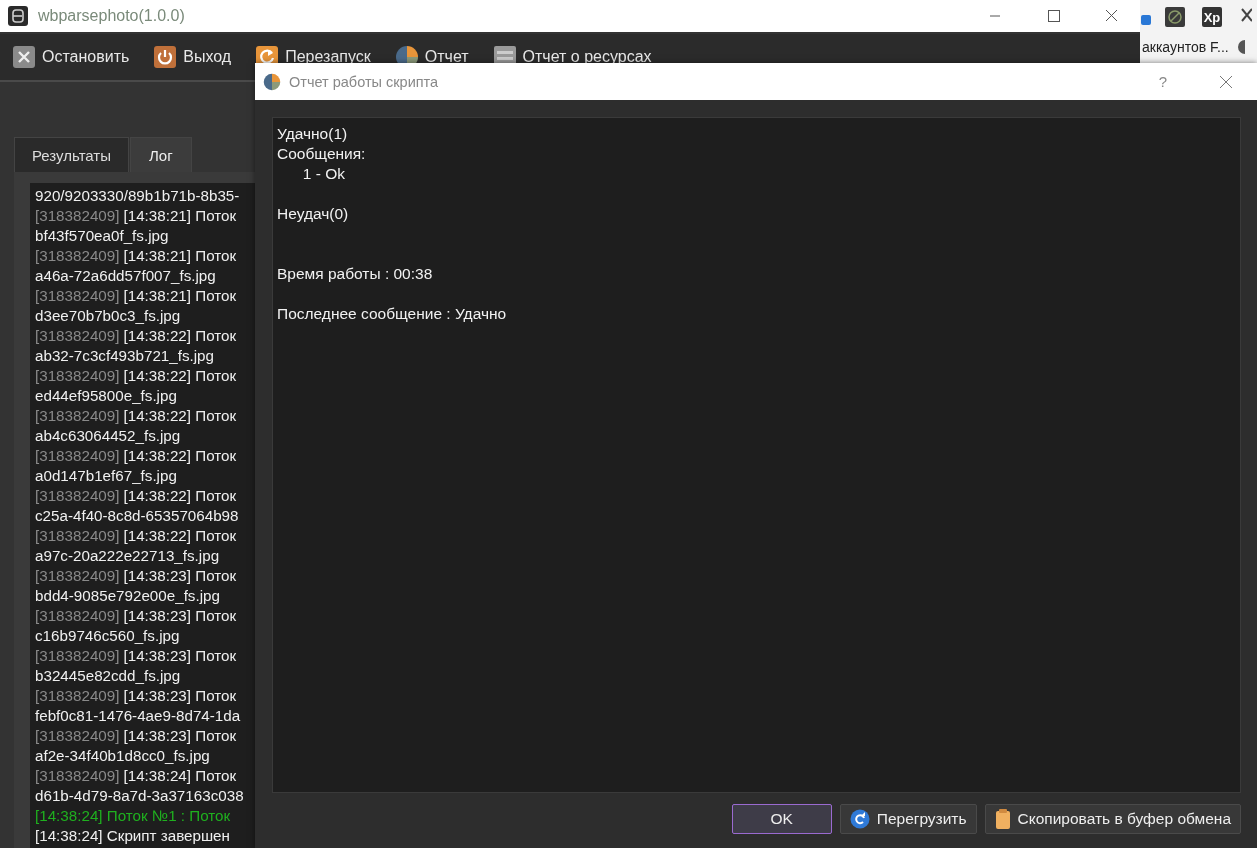 This screenshot has height=848, width=1257. I want to click on log-text: c16b9746c560_fs.jpg, so click(107, 635).